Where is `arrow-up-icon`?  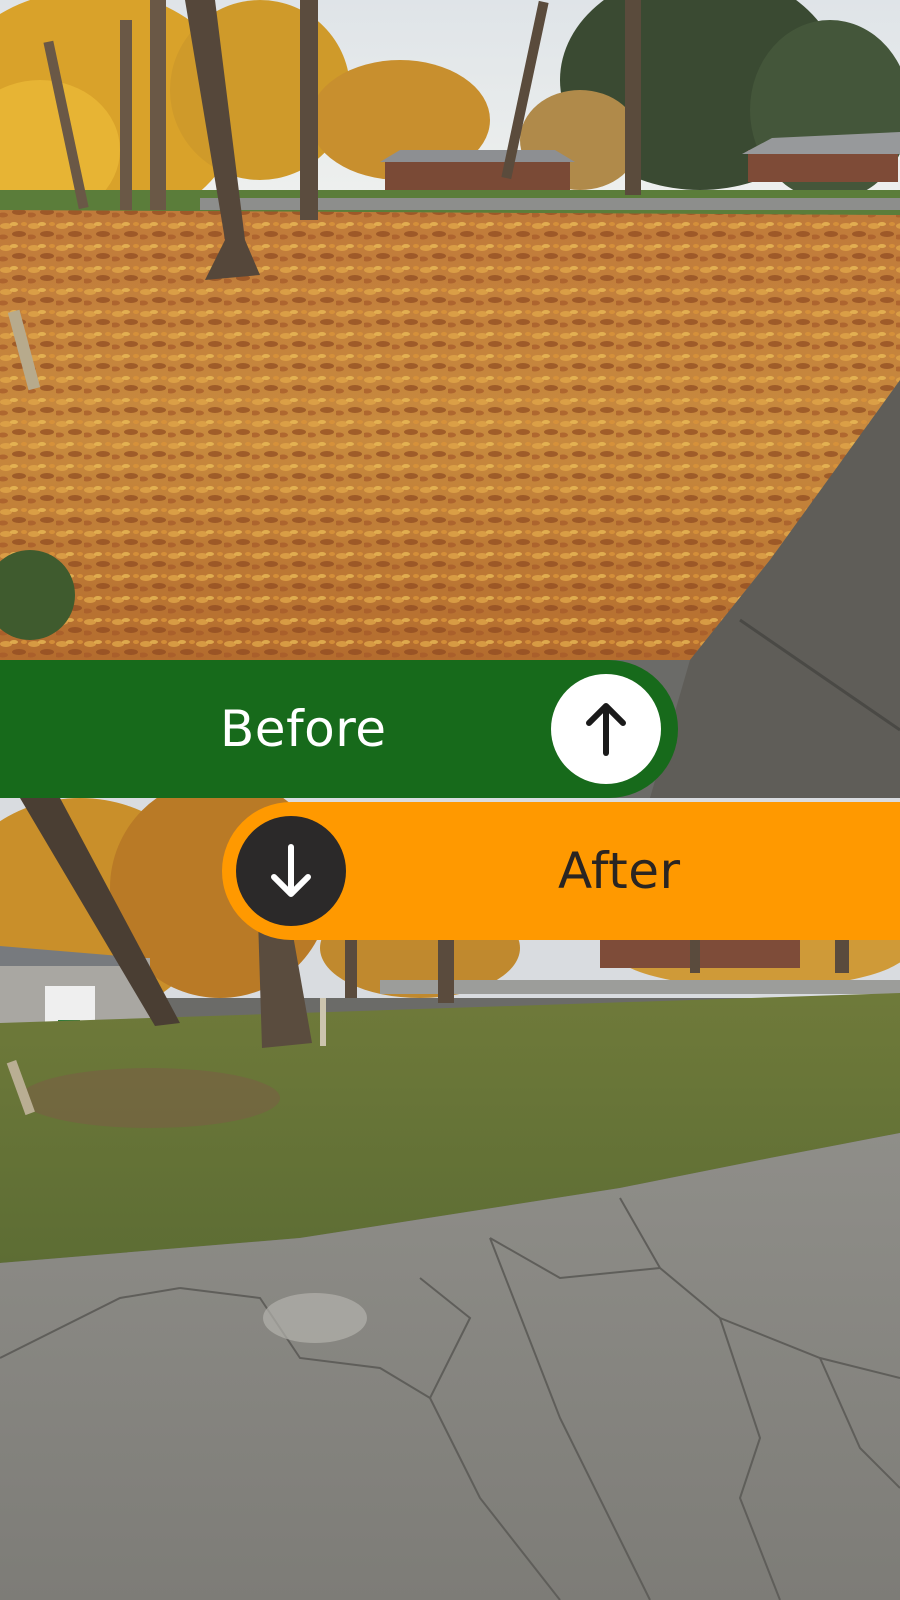 arrow-up-icon is located at coordinates (606, 729).